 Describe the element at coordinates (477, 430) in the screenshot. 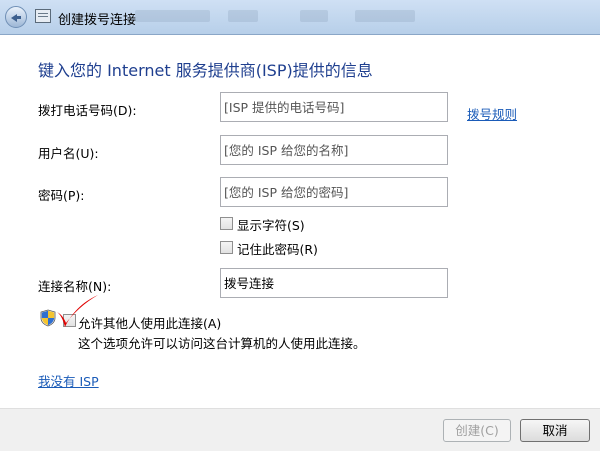

I see `create-button: 创建(C)` at that location.